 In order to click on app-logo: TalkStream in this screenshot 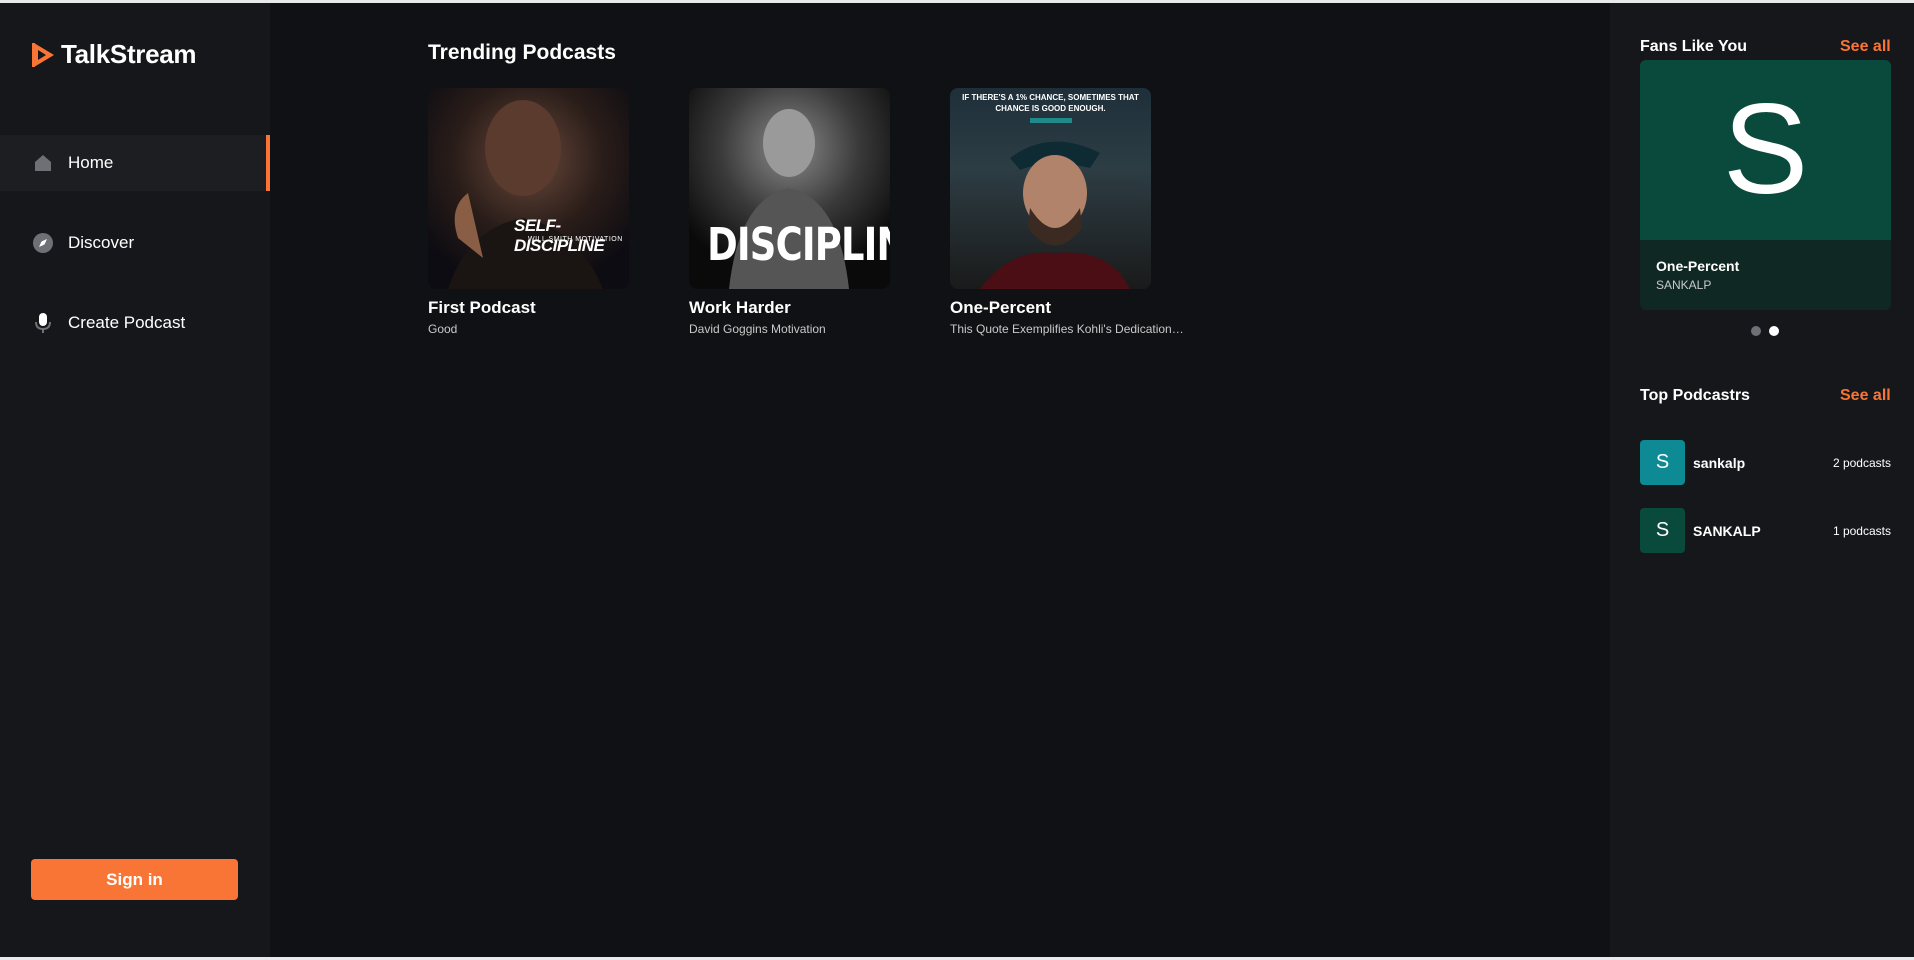, I will do `click(114, 54)`.